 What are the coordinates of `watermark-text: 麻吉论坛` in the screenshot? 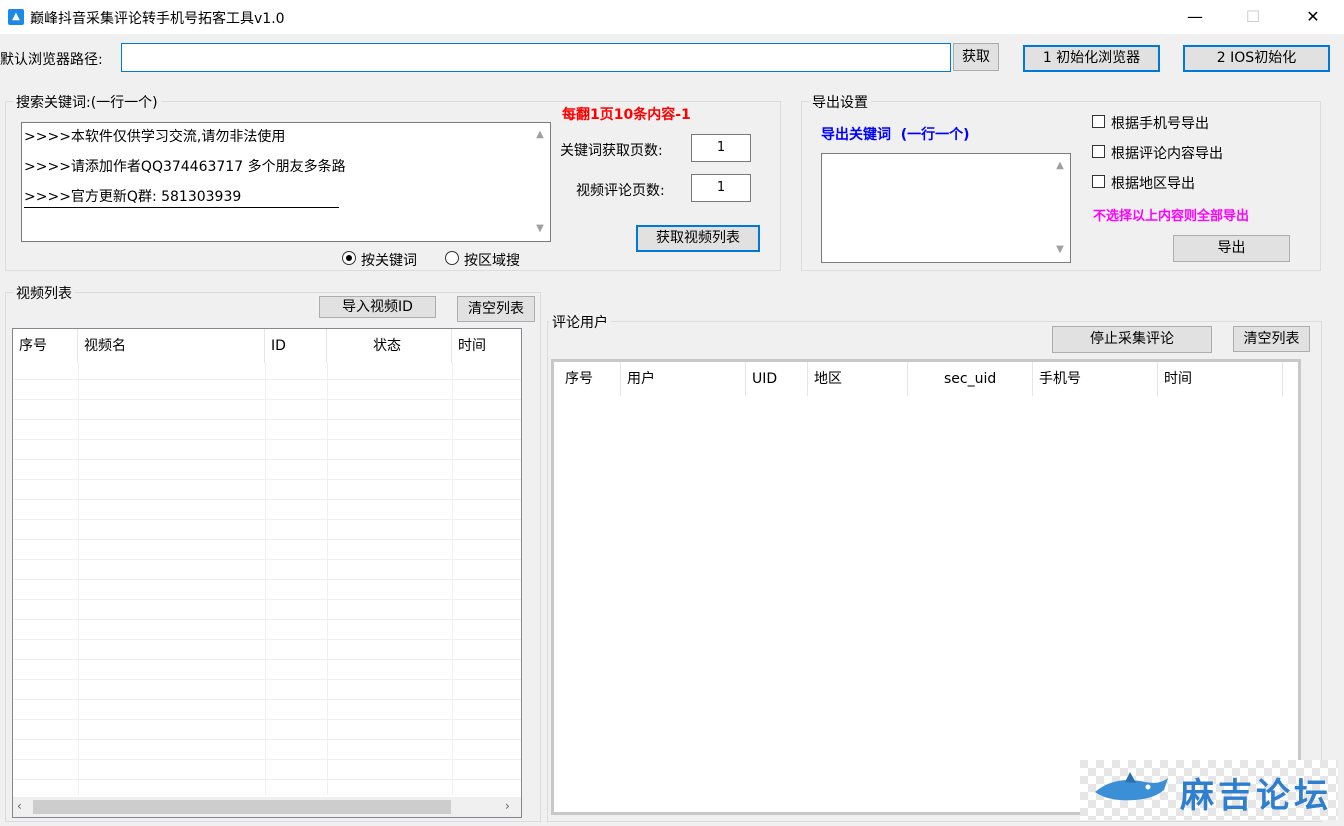 It's located at (1256, 796).